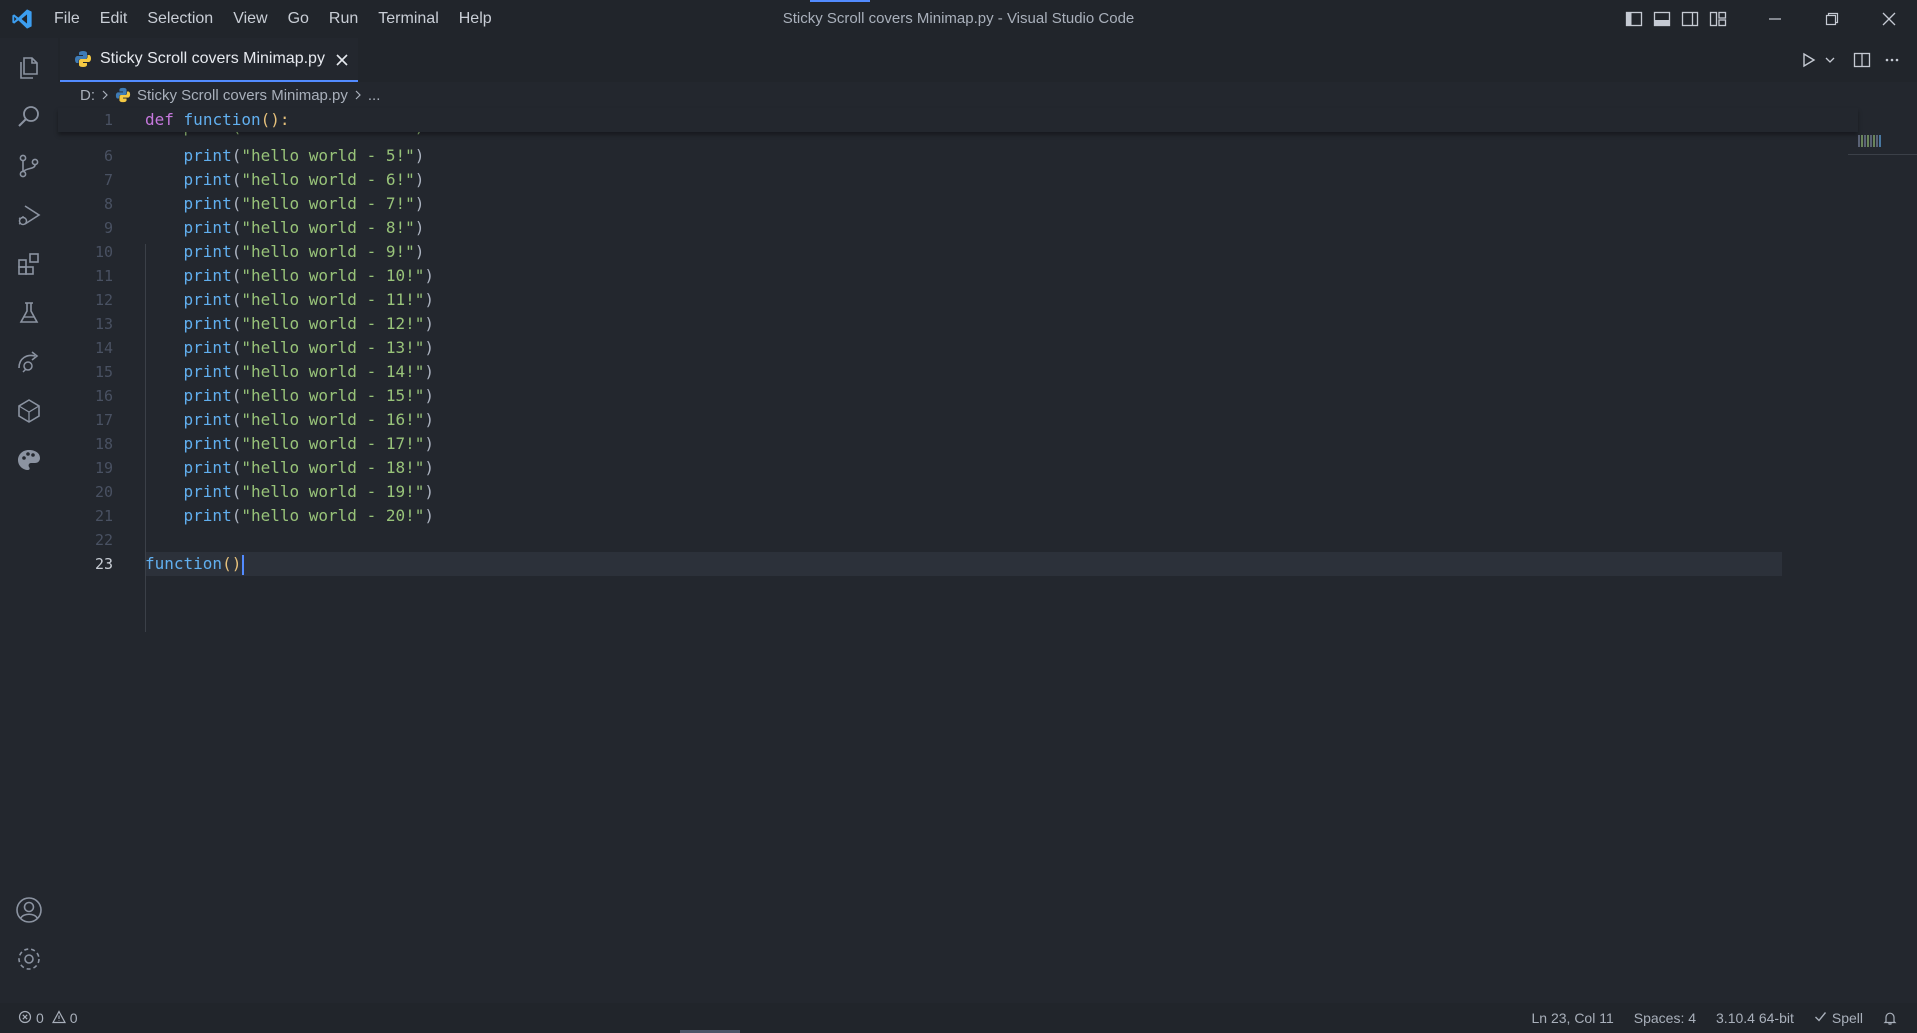 Image resolution: width=1917 pixels, height=1033 pixels. What do you see at coordinates (1662, 19) in the screenshot?
I see `toggle-panel-icon` at bounding box center [1662, 19].